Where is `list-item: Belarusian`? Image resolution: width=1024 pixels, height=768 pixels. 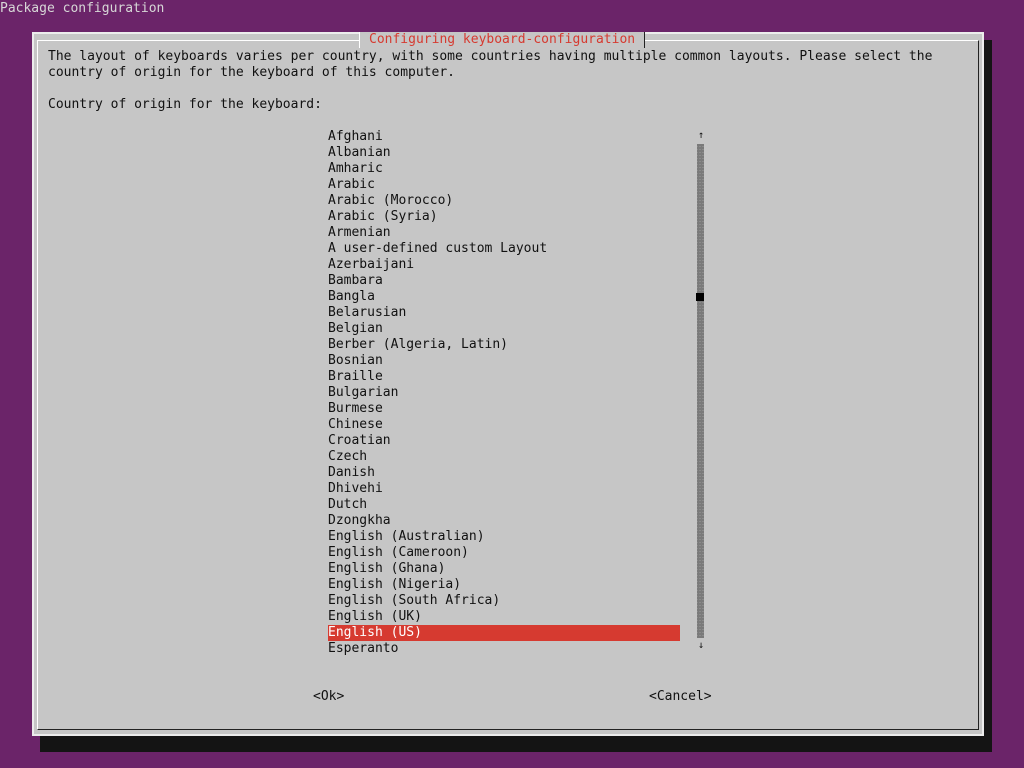
list-item: Belarusian is located at coordinates (504, 313).